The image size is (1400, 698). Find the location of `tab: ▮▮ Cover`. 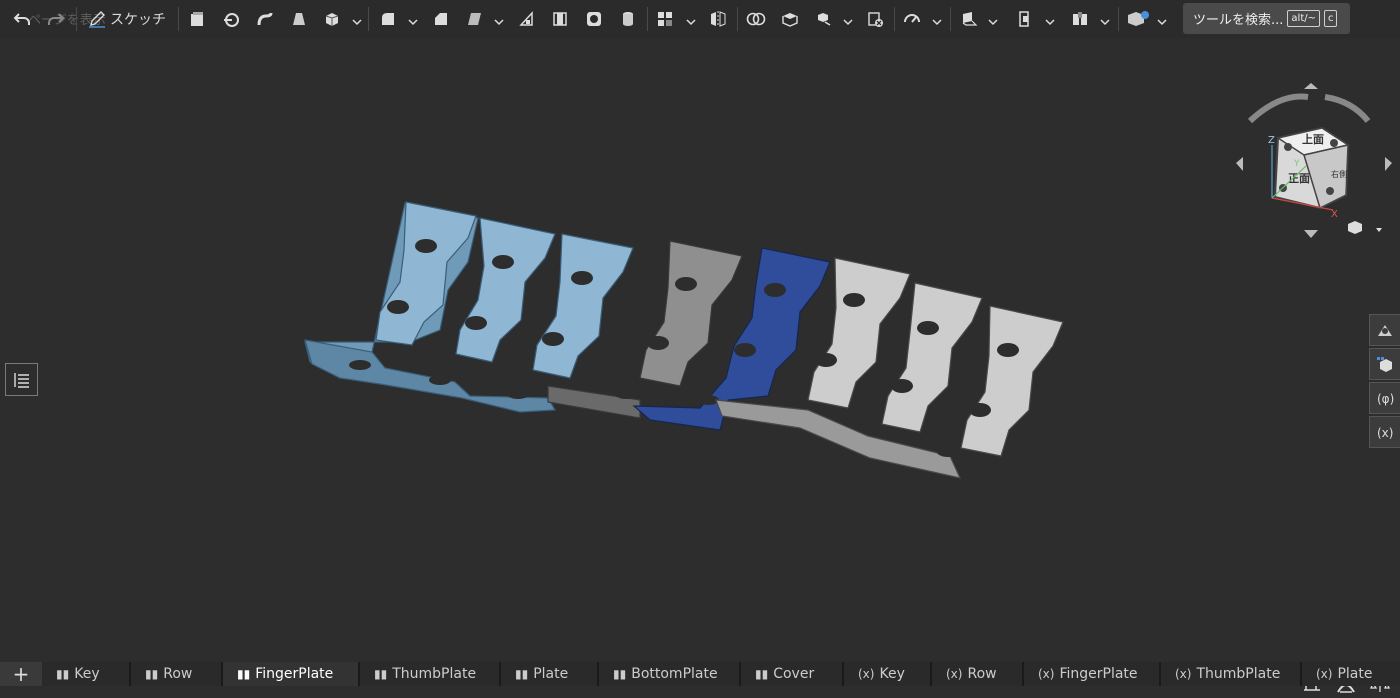

tab: ▮▮ Cover is located at coordinates (792, 674).